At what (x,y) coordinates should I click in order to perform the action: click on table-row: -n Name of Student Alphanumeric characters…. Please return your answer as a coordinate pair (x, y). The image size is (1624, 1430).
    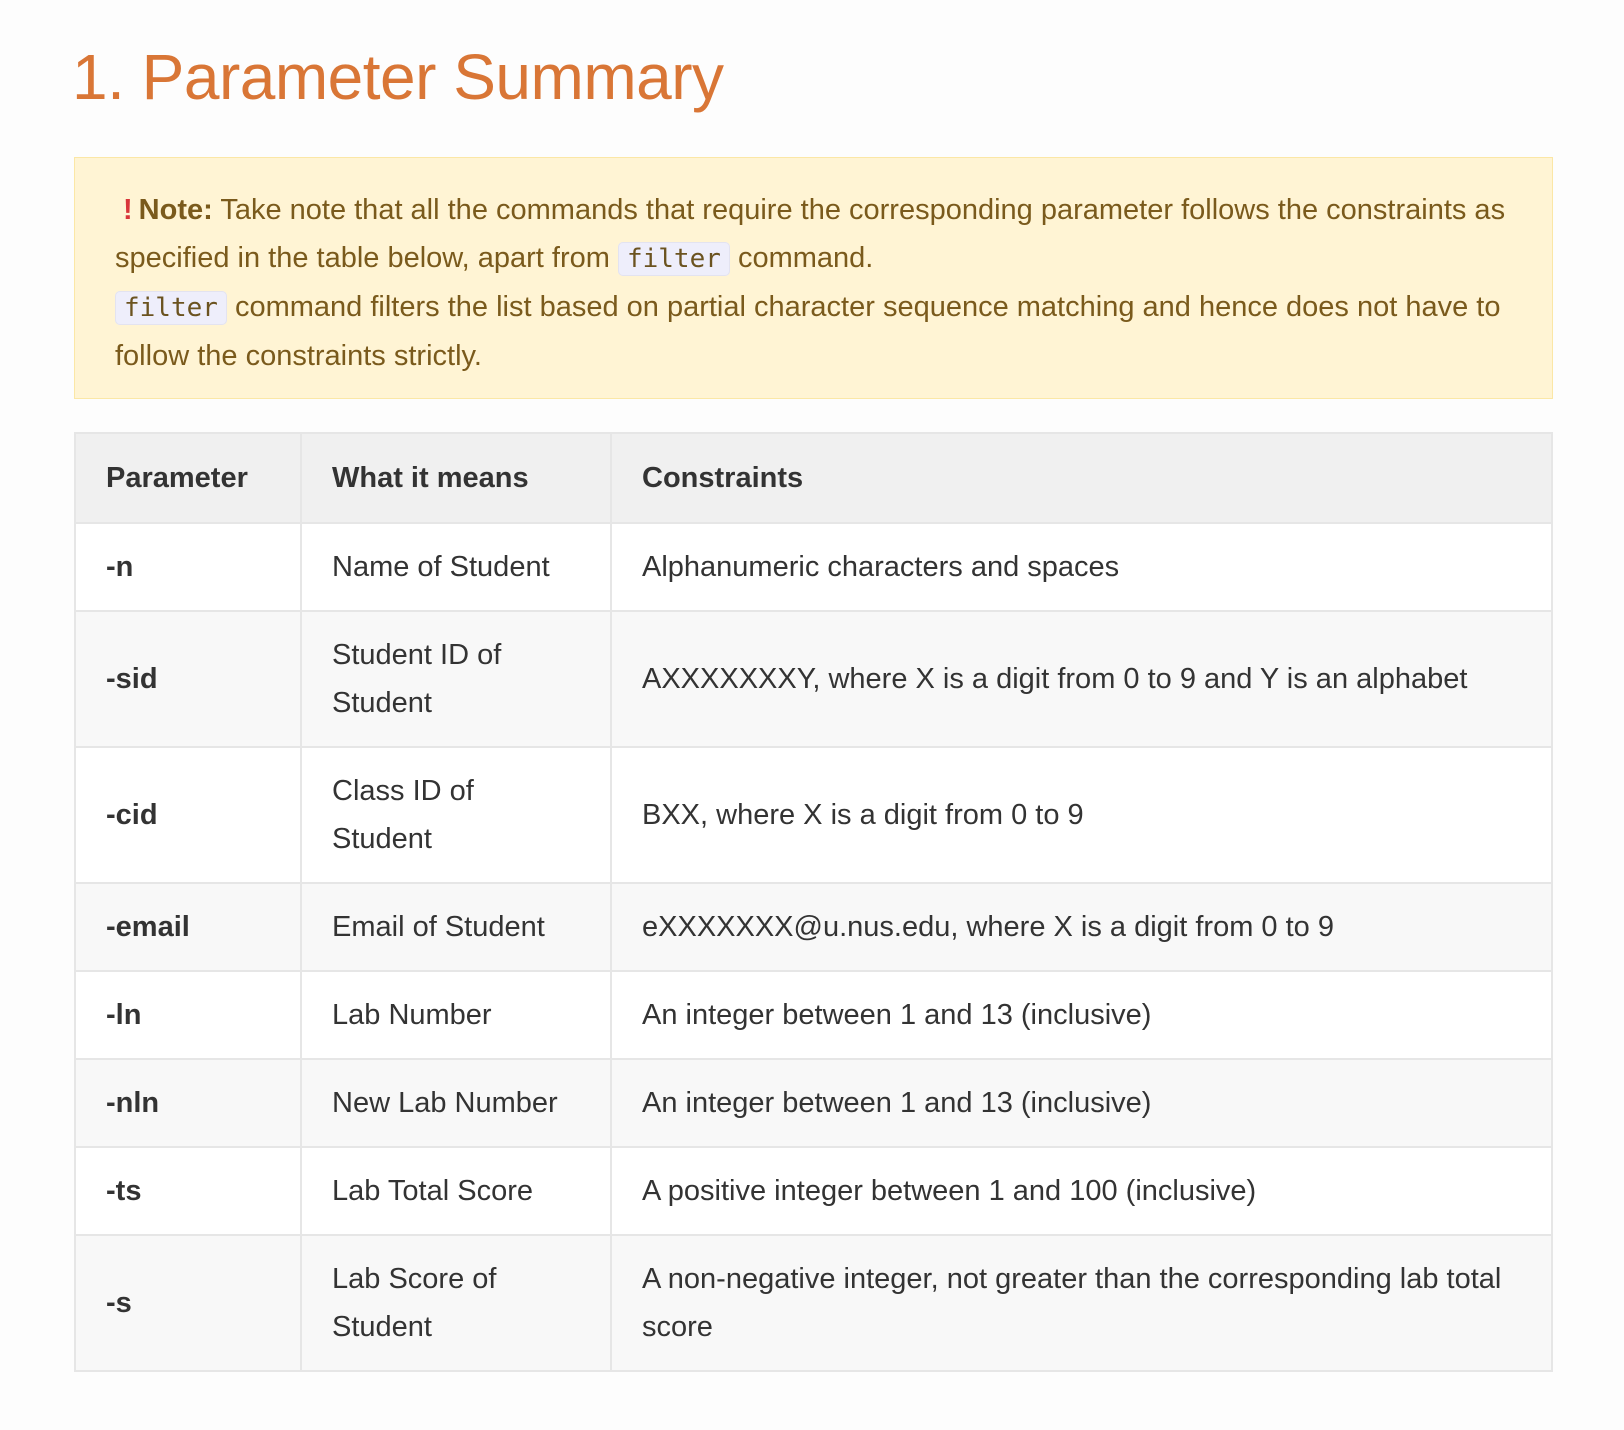
    Looking at the image, I should click on (813, 567).